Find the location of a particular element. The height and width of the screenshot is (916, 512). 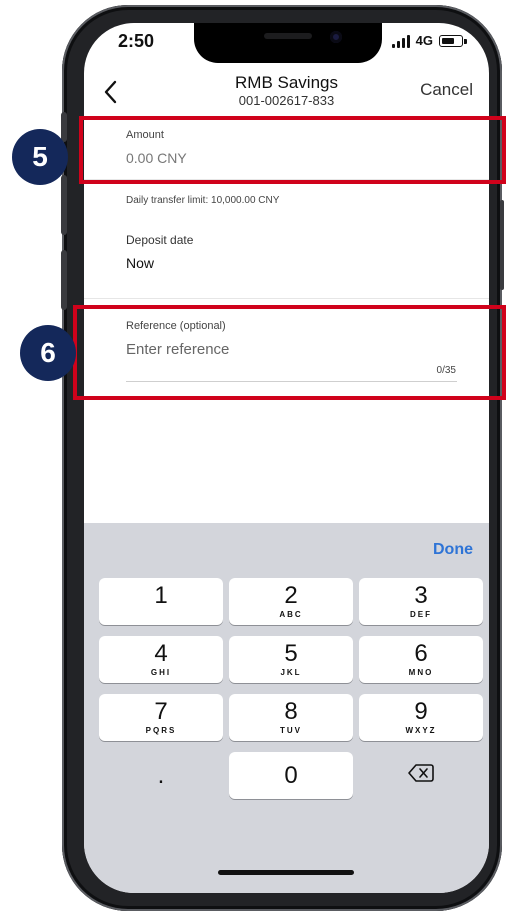

backspace-key is located at coordinates (421, 775).